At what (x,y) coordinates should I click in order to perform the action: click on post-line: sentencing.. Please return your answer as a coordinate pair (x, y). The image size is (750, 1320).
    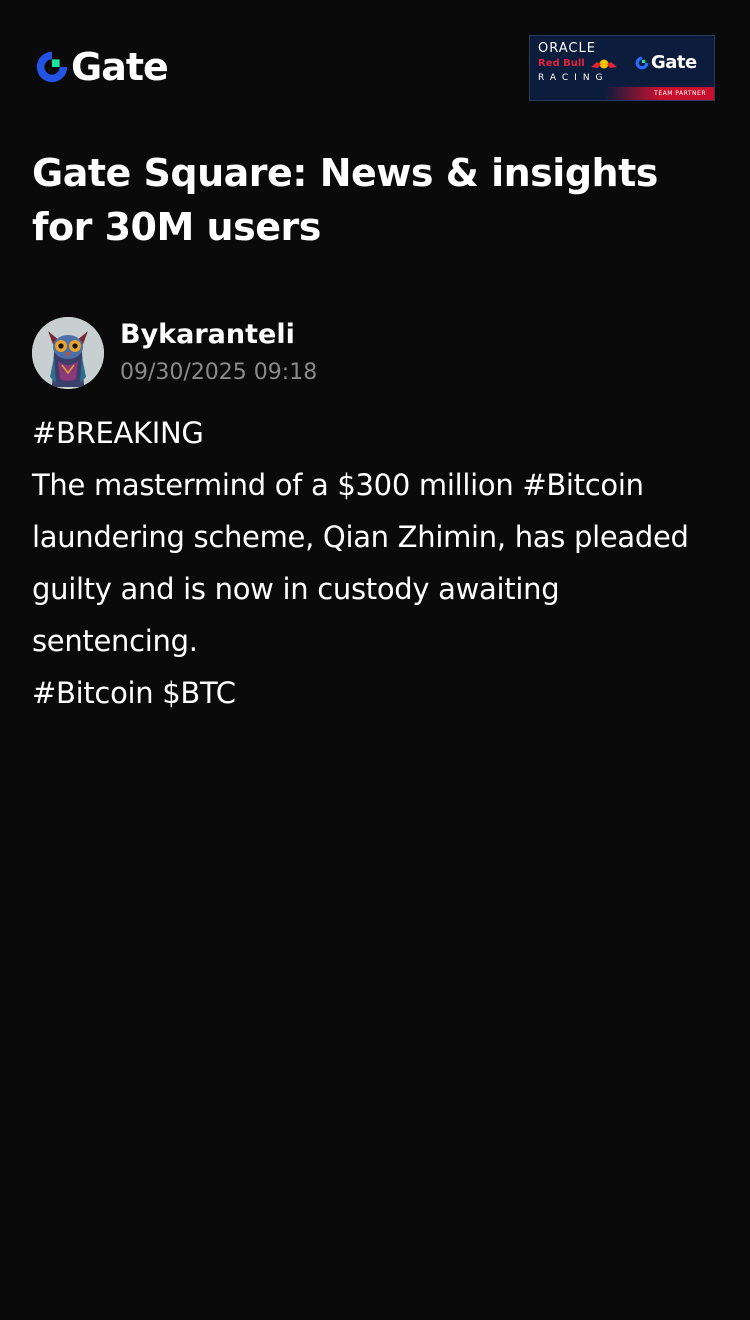
    Looking at the image, I should click on (115, 641).